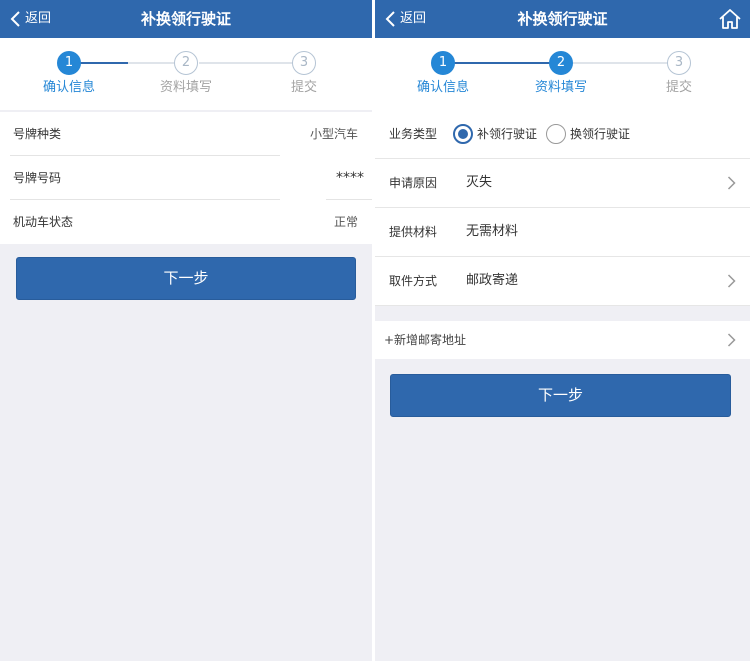  What do you see at coordinates (562, 183) in the screenshot?
I see `apply-reason-row: 申请原因 灭失` at bounding box center [562, 183].